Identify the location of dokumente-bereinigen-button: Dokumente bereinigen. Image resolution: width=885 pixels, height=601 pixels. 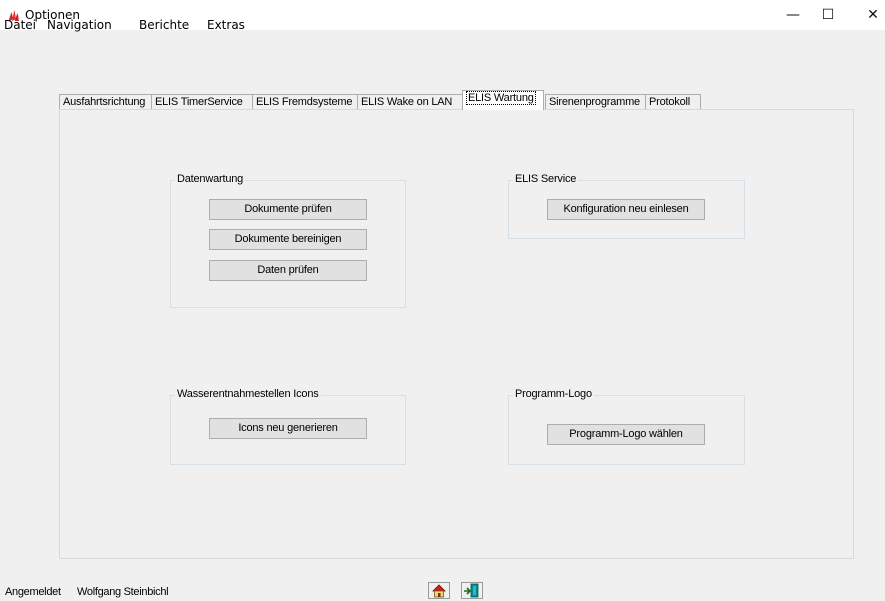
(288, 239).